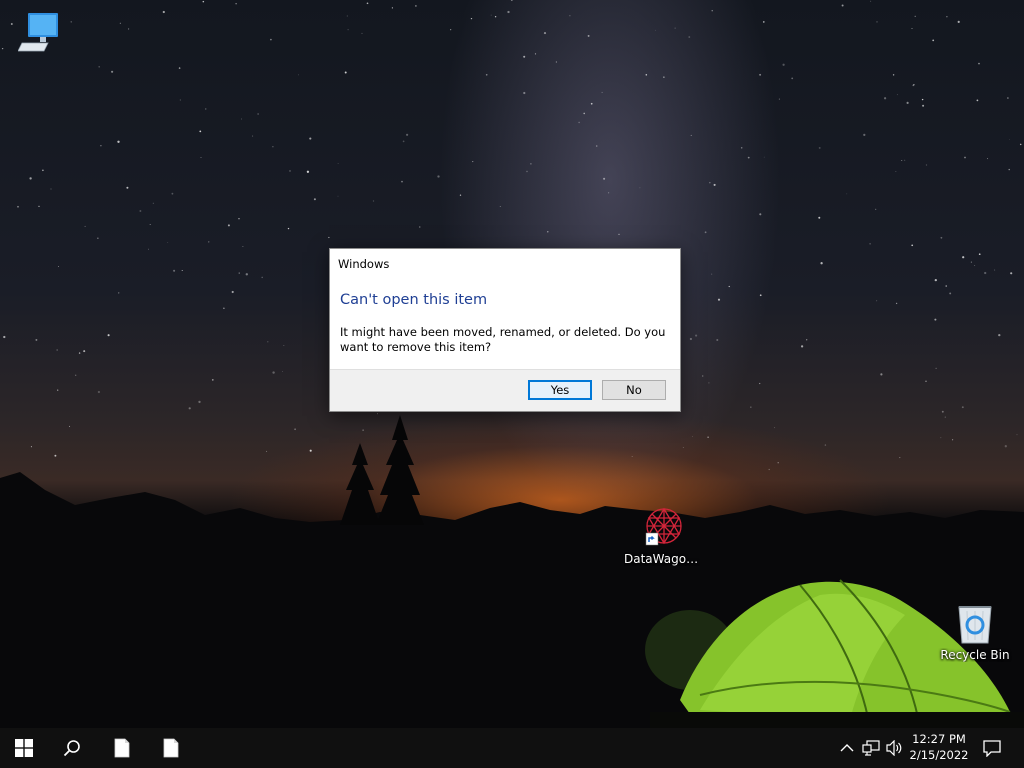 Image resolution: width=1024 pixels, height=768 pixels. I want to click on app-shortcut-icon, so click(663, 526).